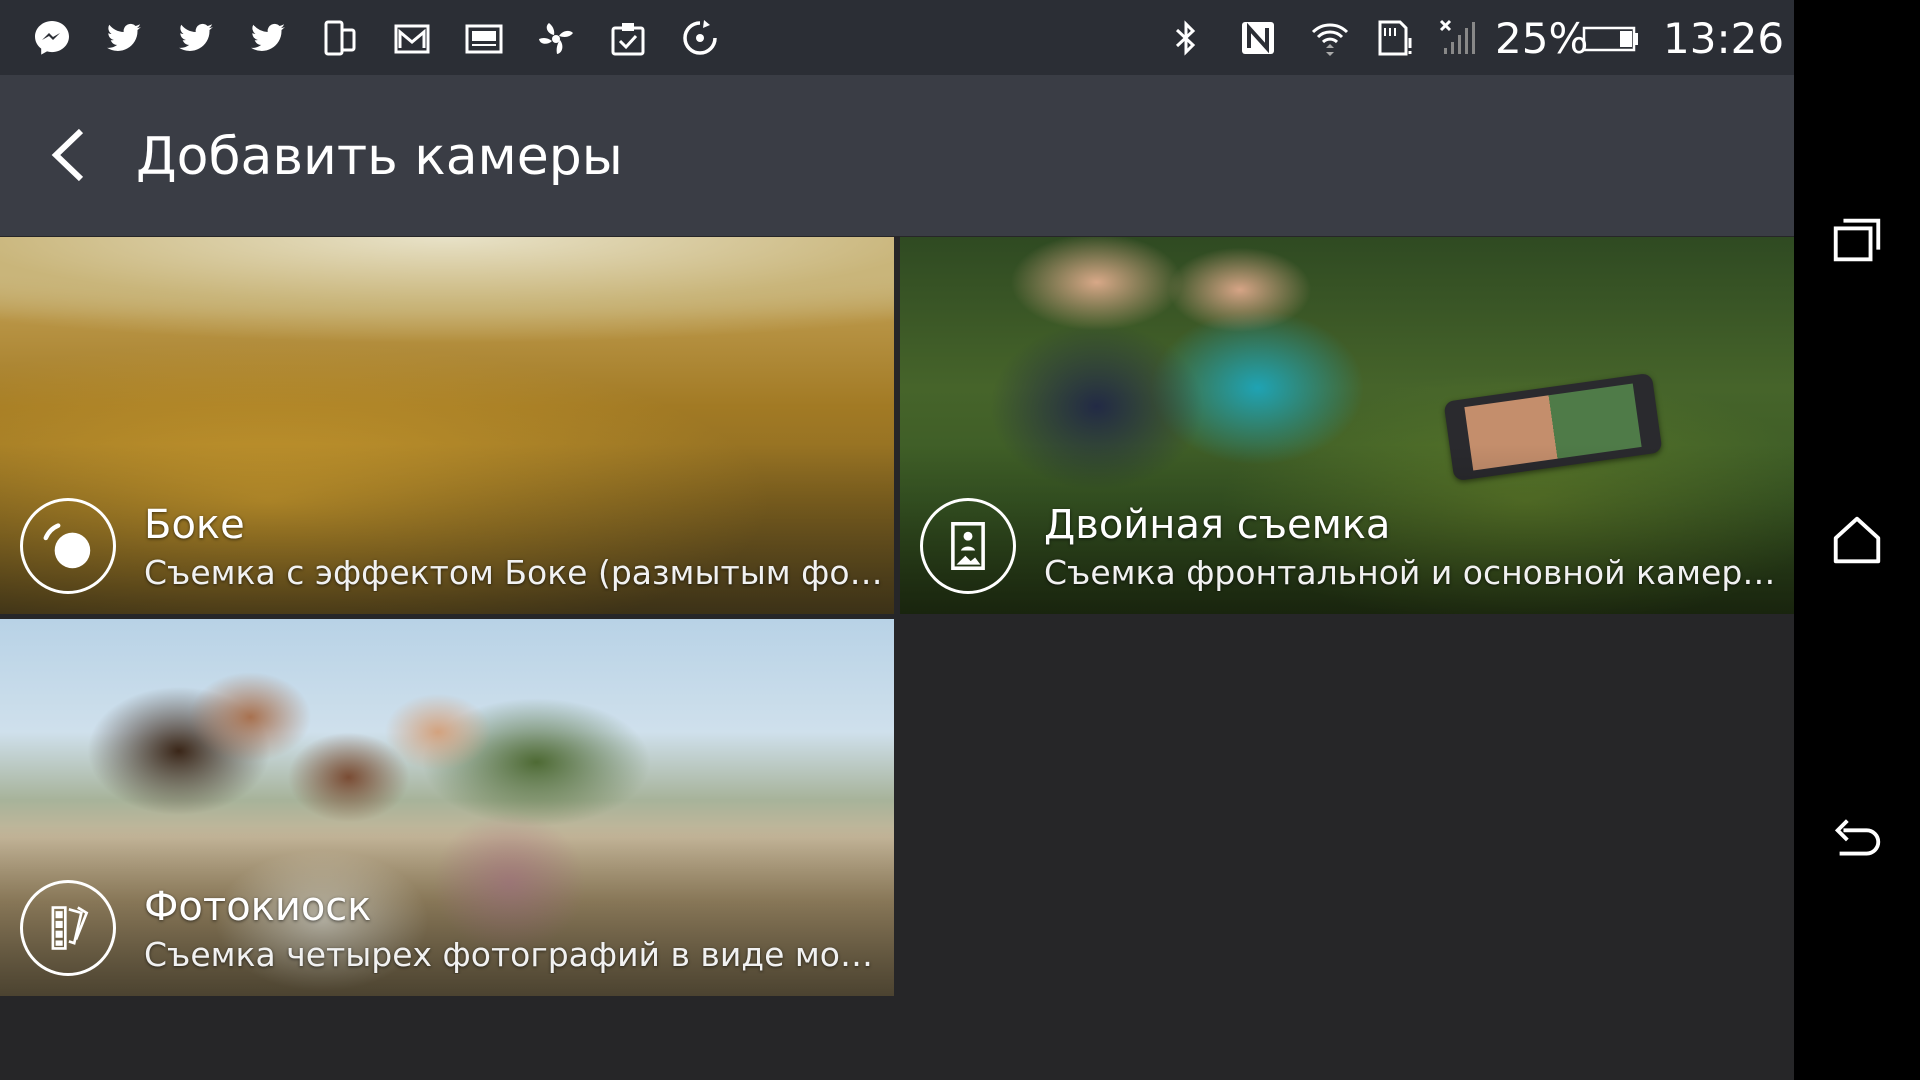 The image size is (1920, 1080). I want to click on home-icon, so click(1857, 540).